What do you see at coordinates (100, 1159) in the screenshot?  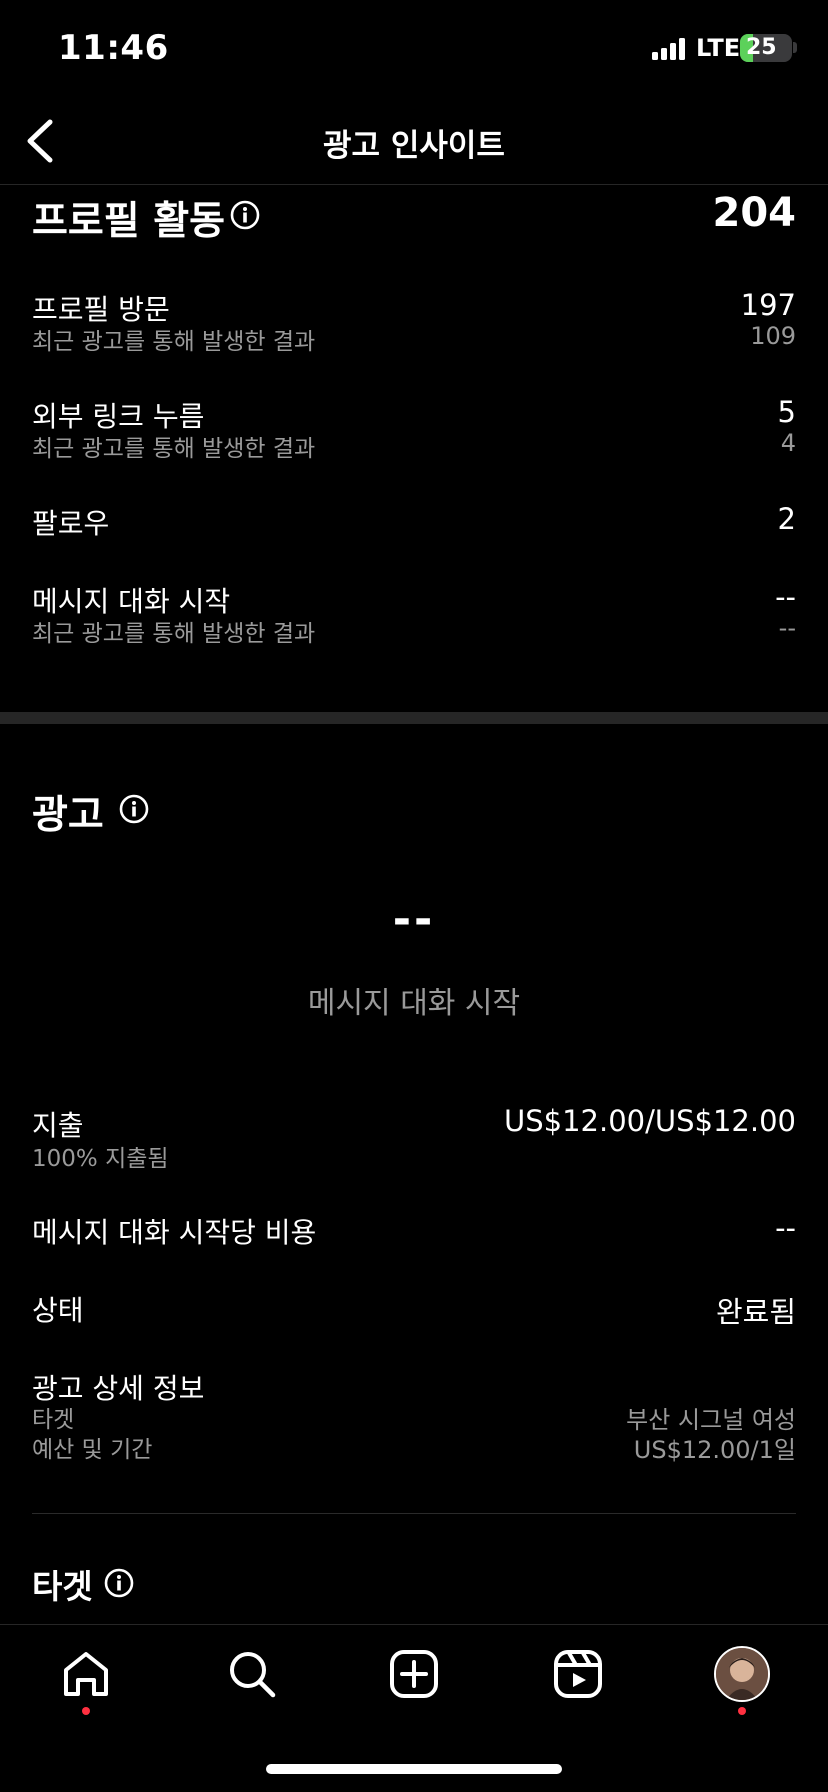 I see `spend-sub: 100% 지출됨` at bounding box center [100, 1159].